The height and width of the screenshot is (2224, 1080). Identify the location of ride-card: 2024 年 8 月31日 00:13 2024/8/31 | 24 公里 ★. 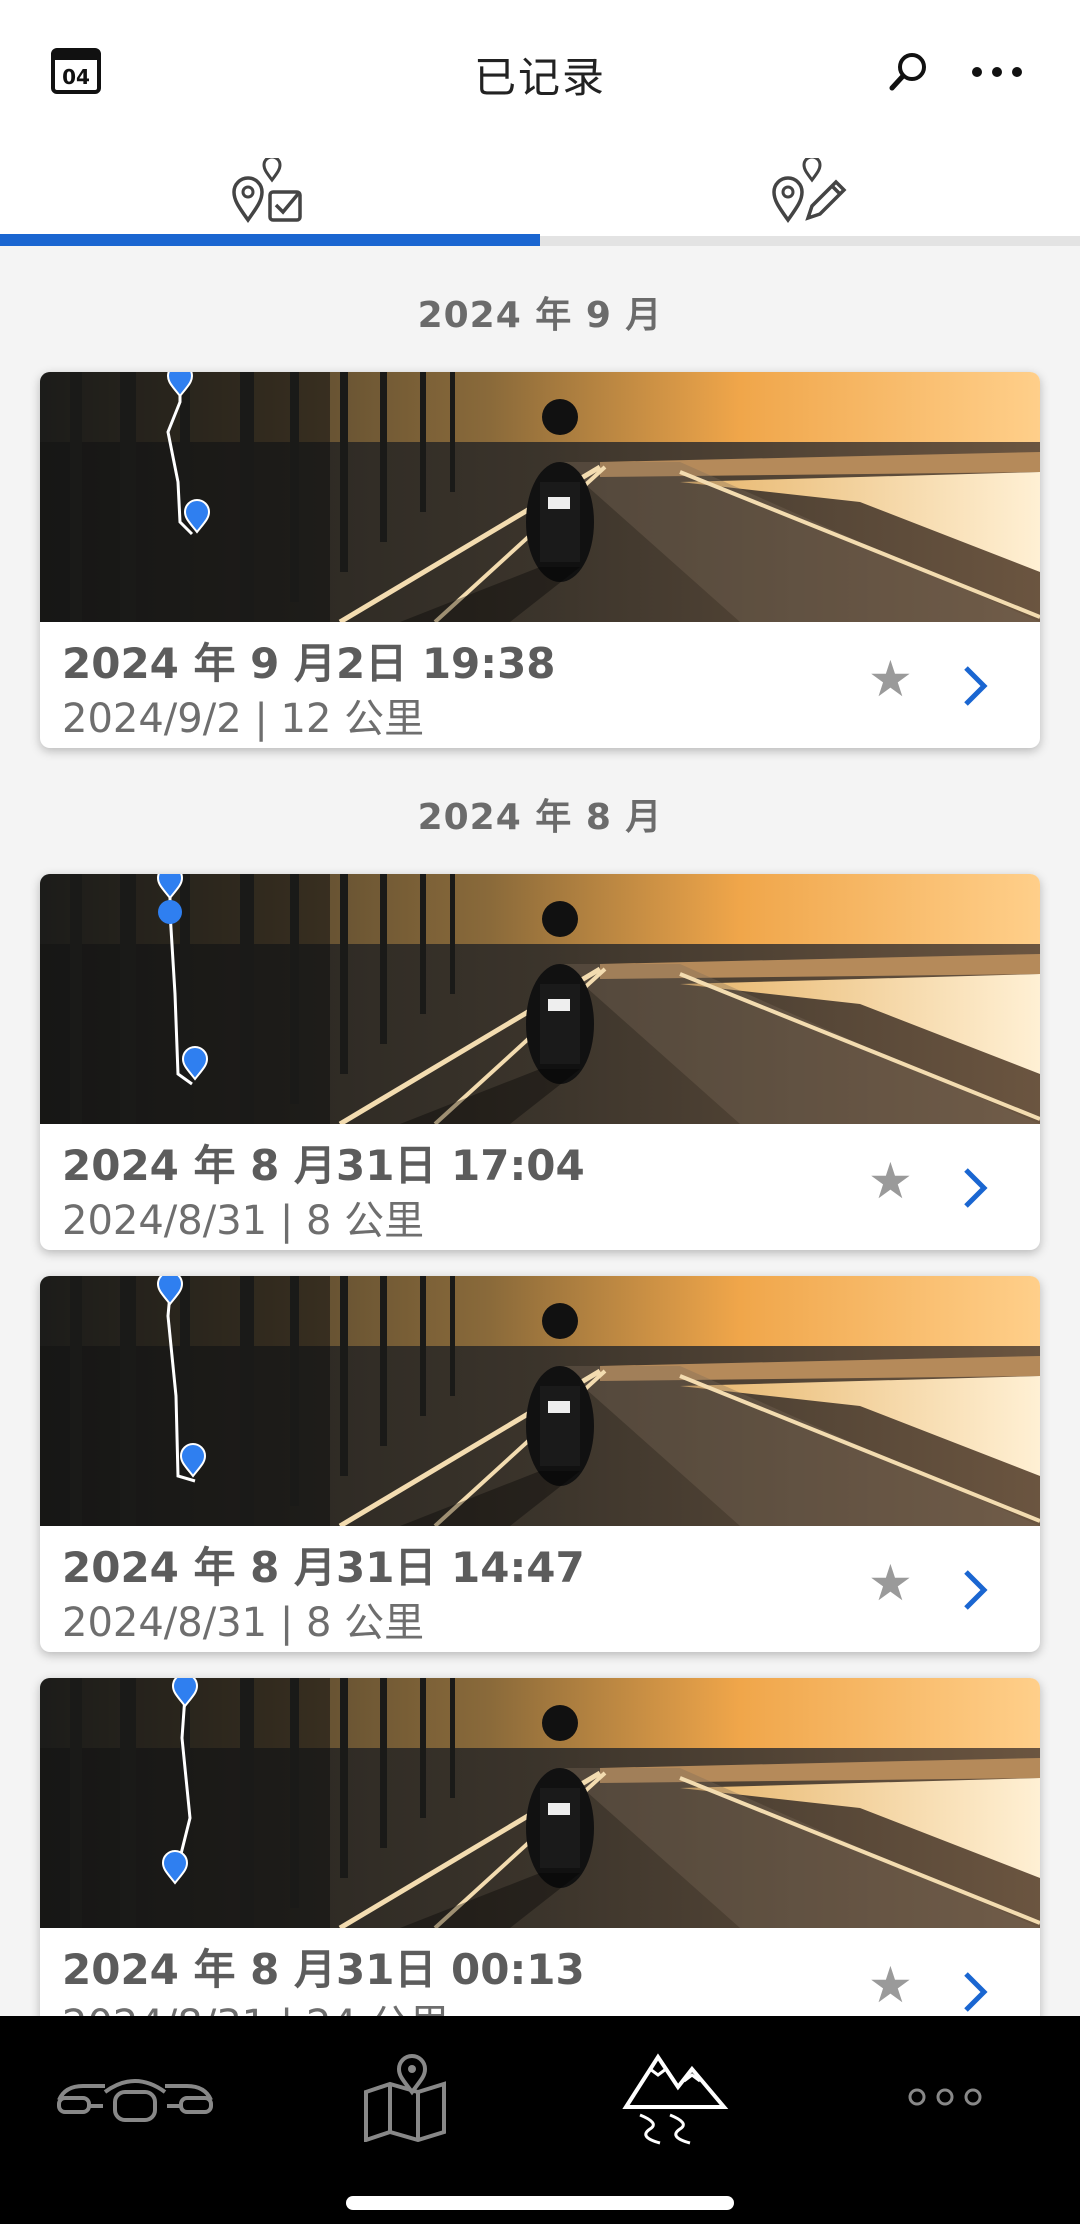
(540, 1847).